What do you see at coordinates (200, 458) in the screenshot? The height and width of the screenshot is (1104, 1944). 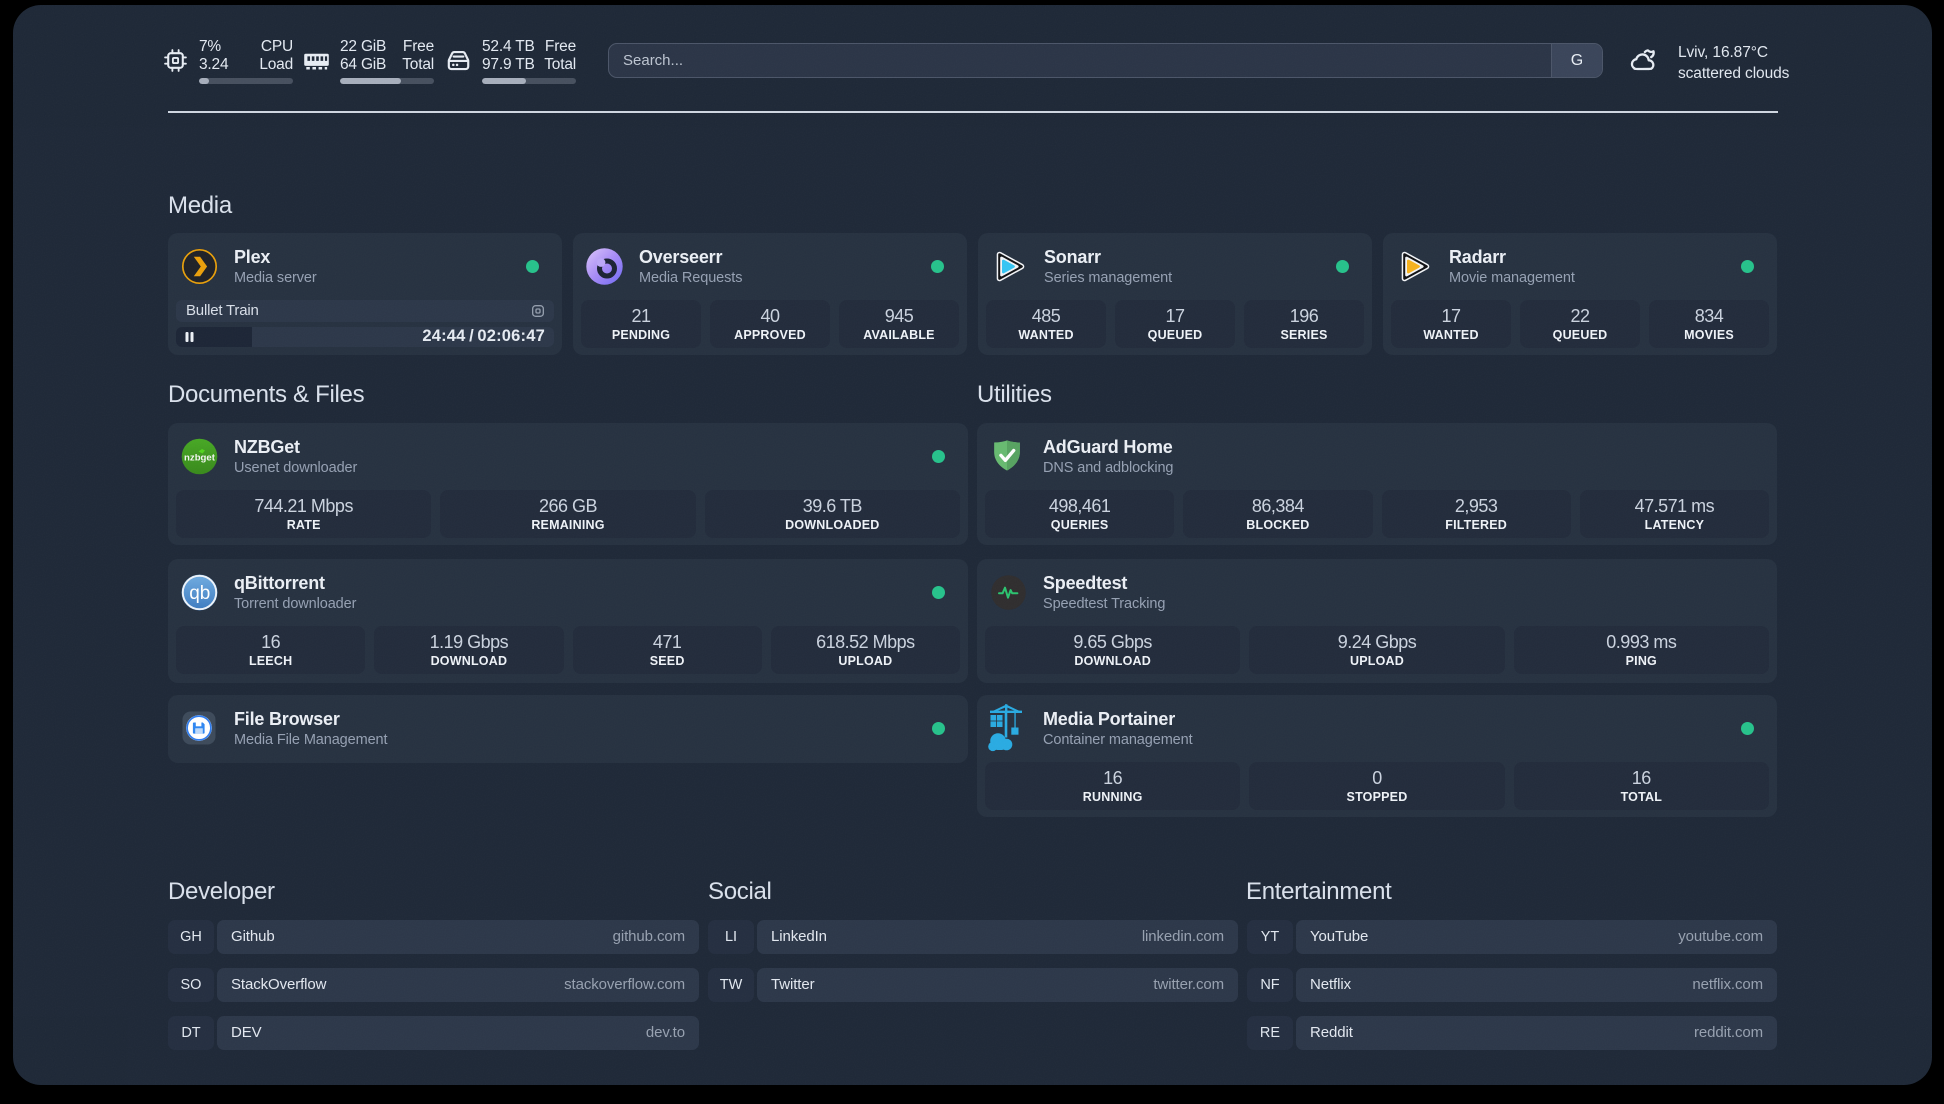 I see `svg-text: nzbget` at bounding box center [200, 458].